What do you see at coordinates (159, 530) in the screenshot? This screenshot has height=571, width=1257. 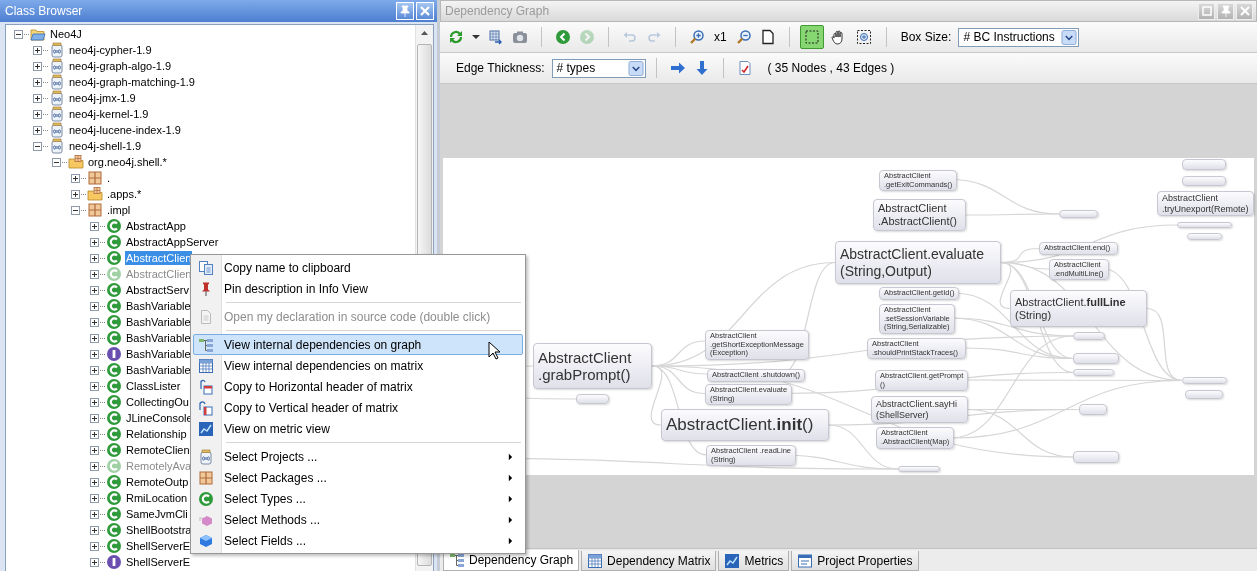 I see `tree-item: ShellBootstra` at bounding box center [159, 530].